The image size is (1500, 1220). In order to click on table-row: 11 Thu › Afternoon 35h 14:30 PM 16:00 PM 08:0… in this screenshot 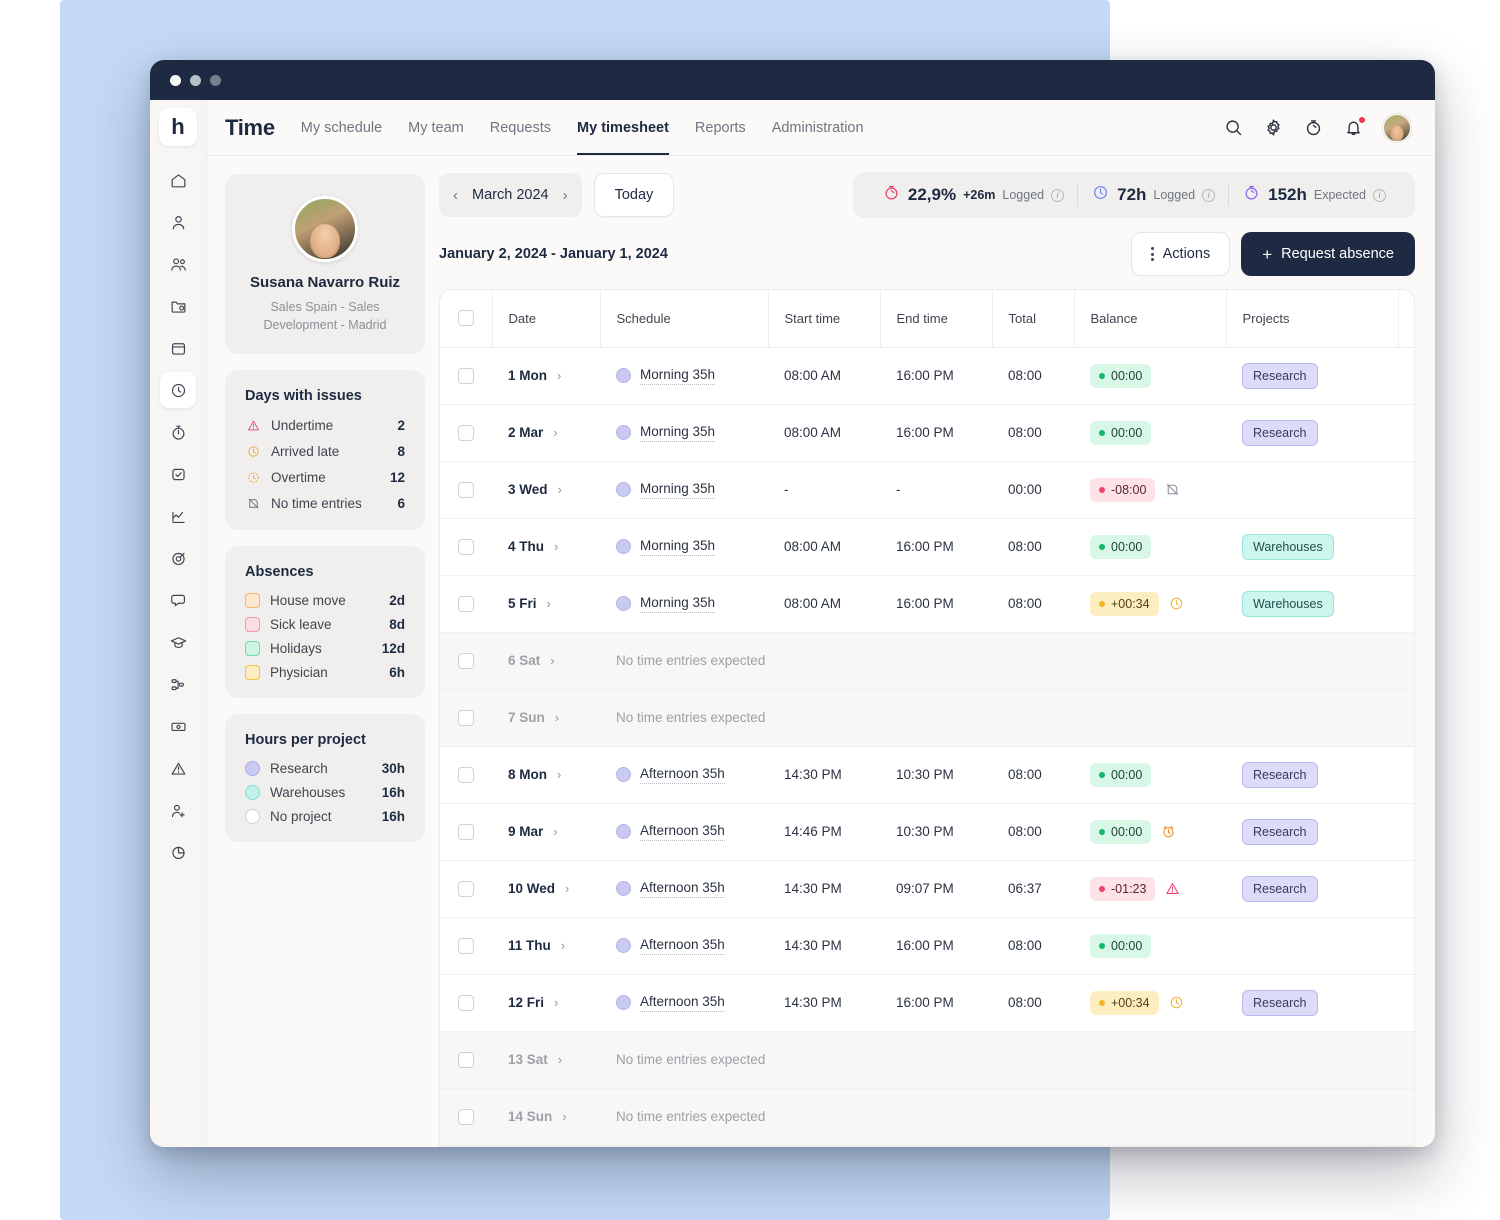, I will do `click(927, 946)`.